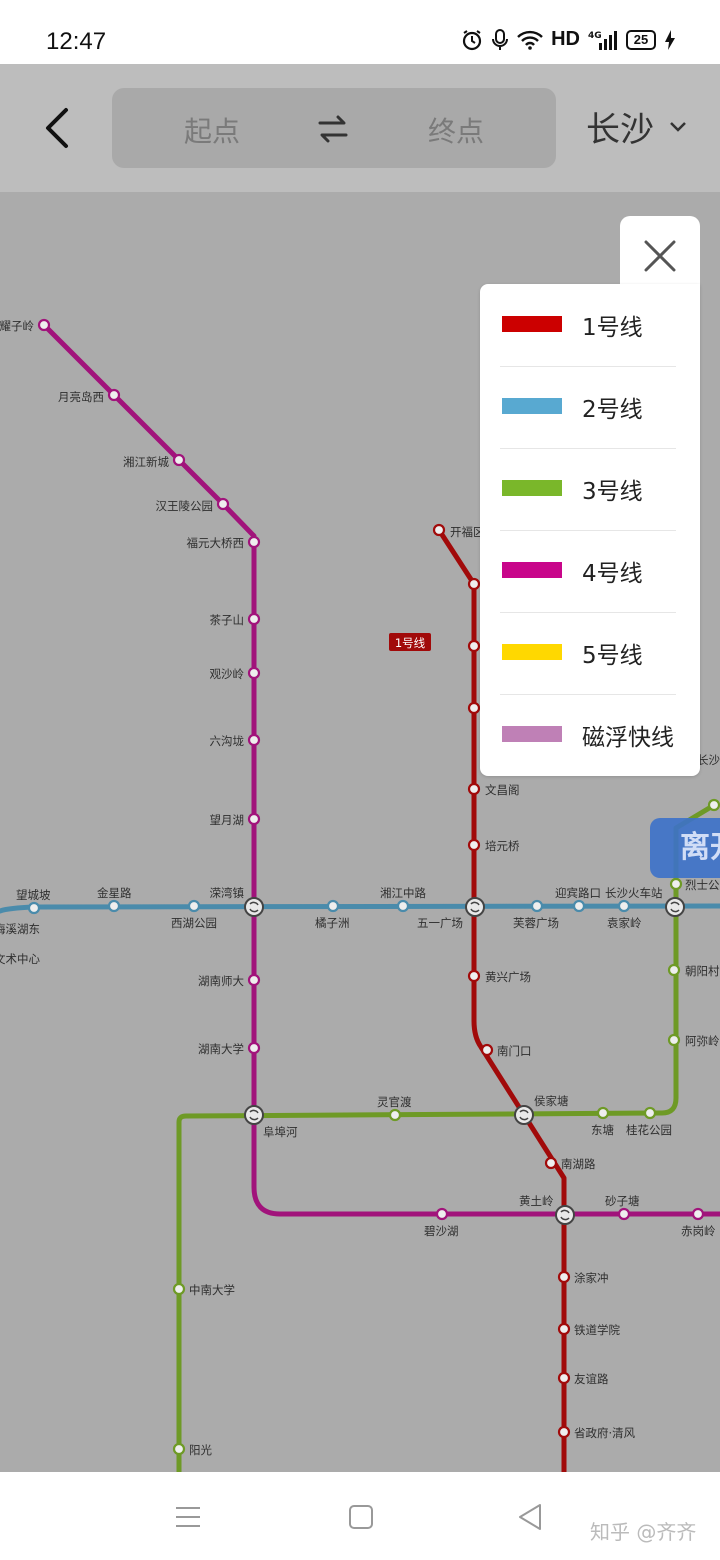  Describe the element at coordinates (597, 1330) in the screenshot. I see `station-label: 铁道学院` at that location.